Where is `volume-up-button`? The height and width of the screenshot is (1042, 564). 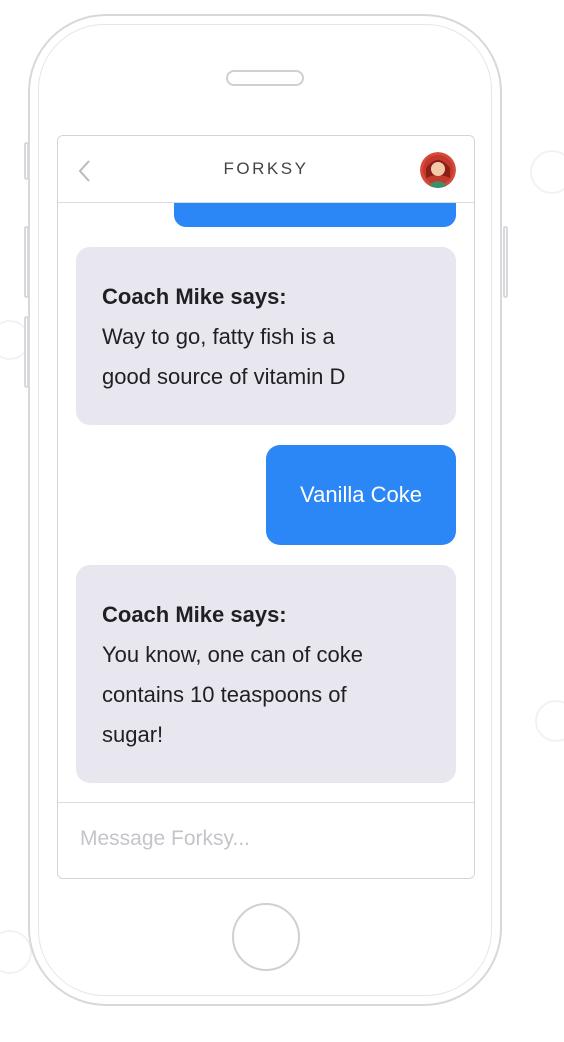
volume-up-button is located at coordinates (26, 262).